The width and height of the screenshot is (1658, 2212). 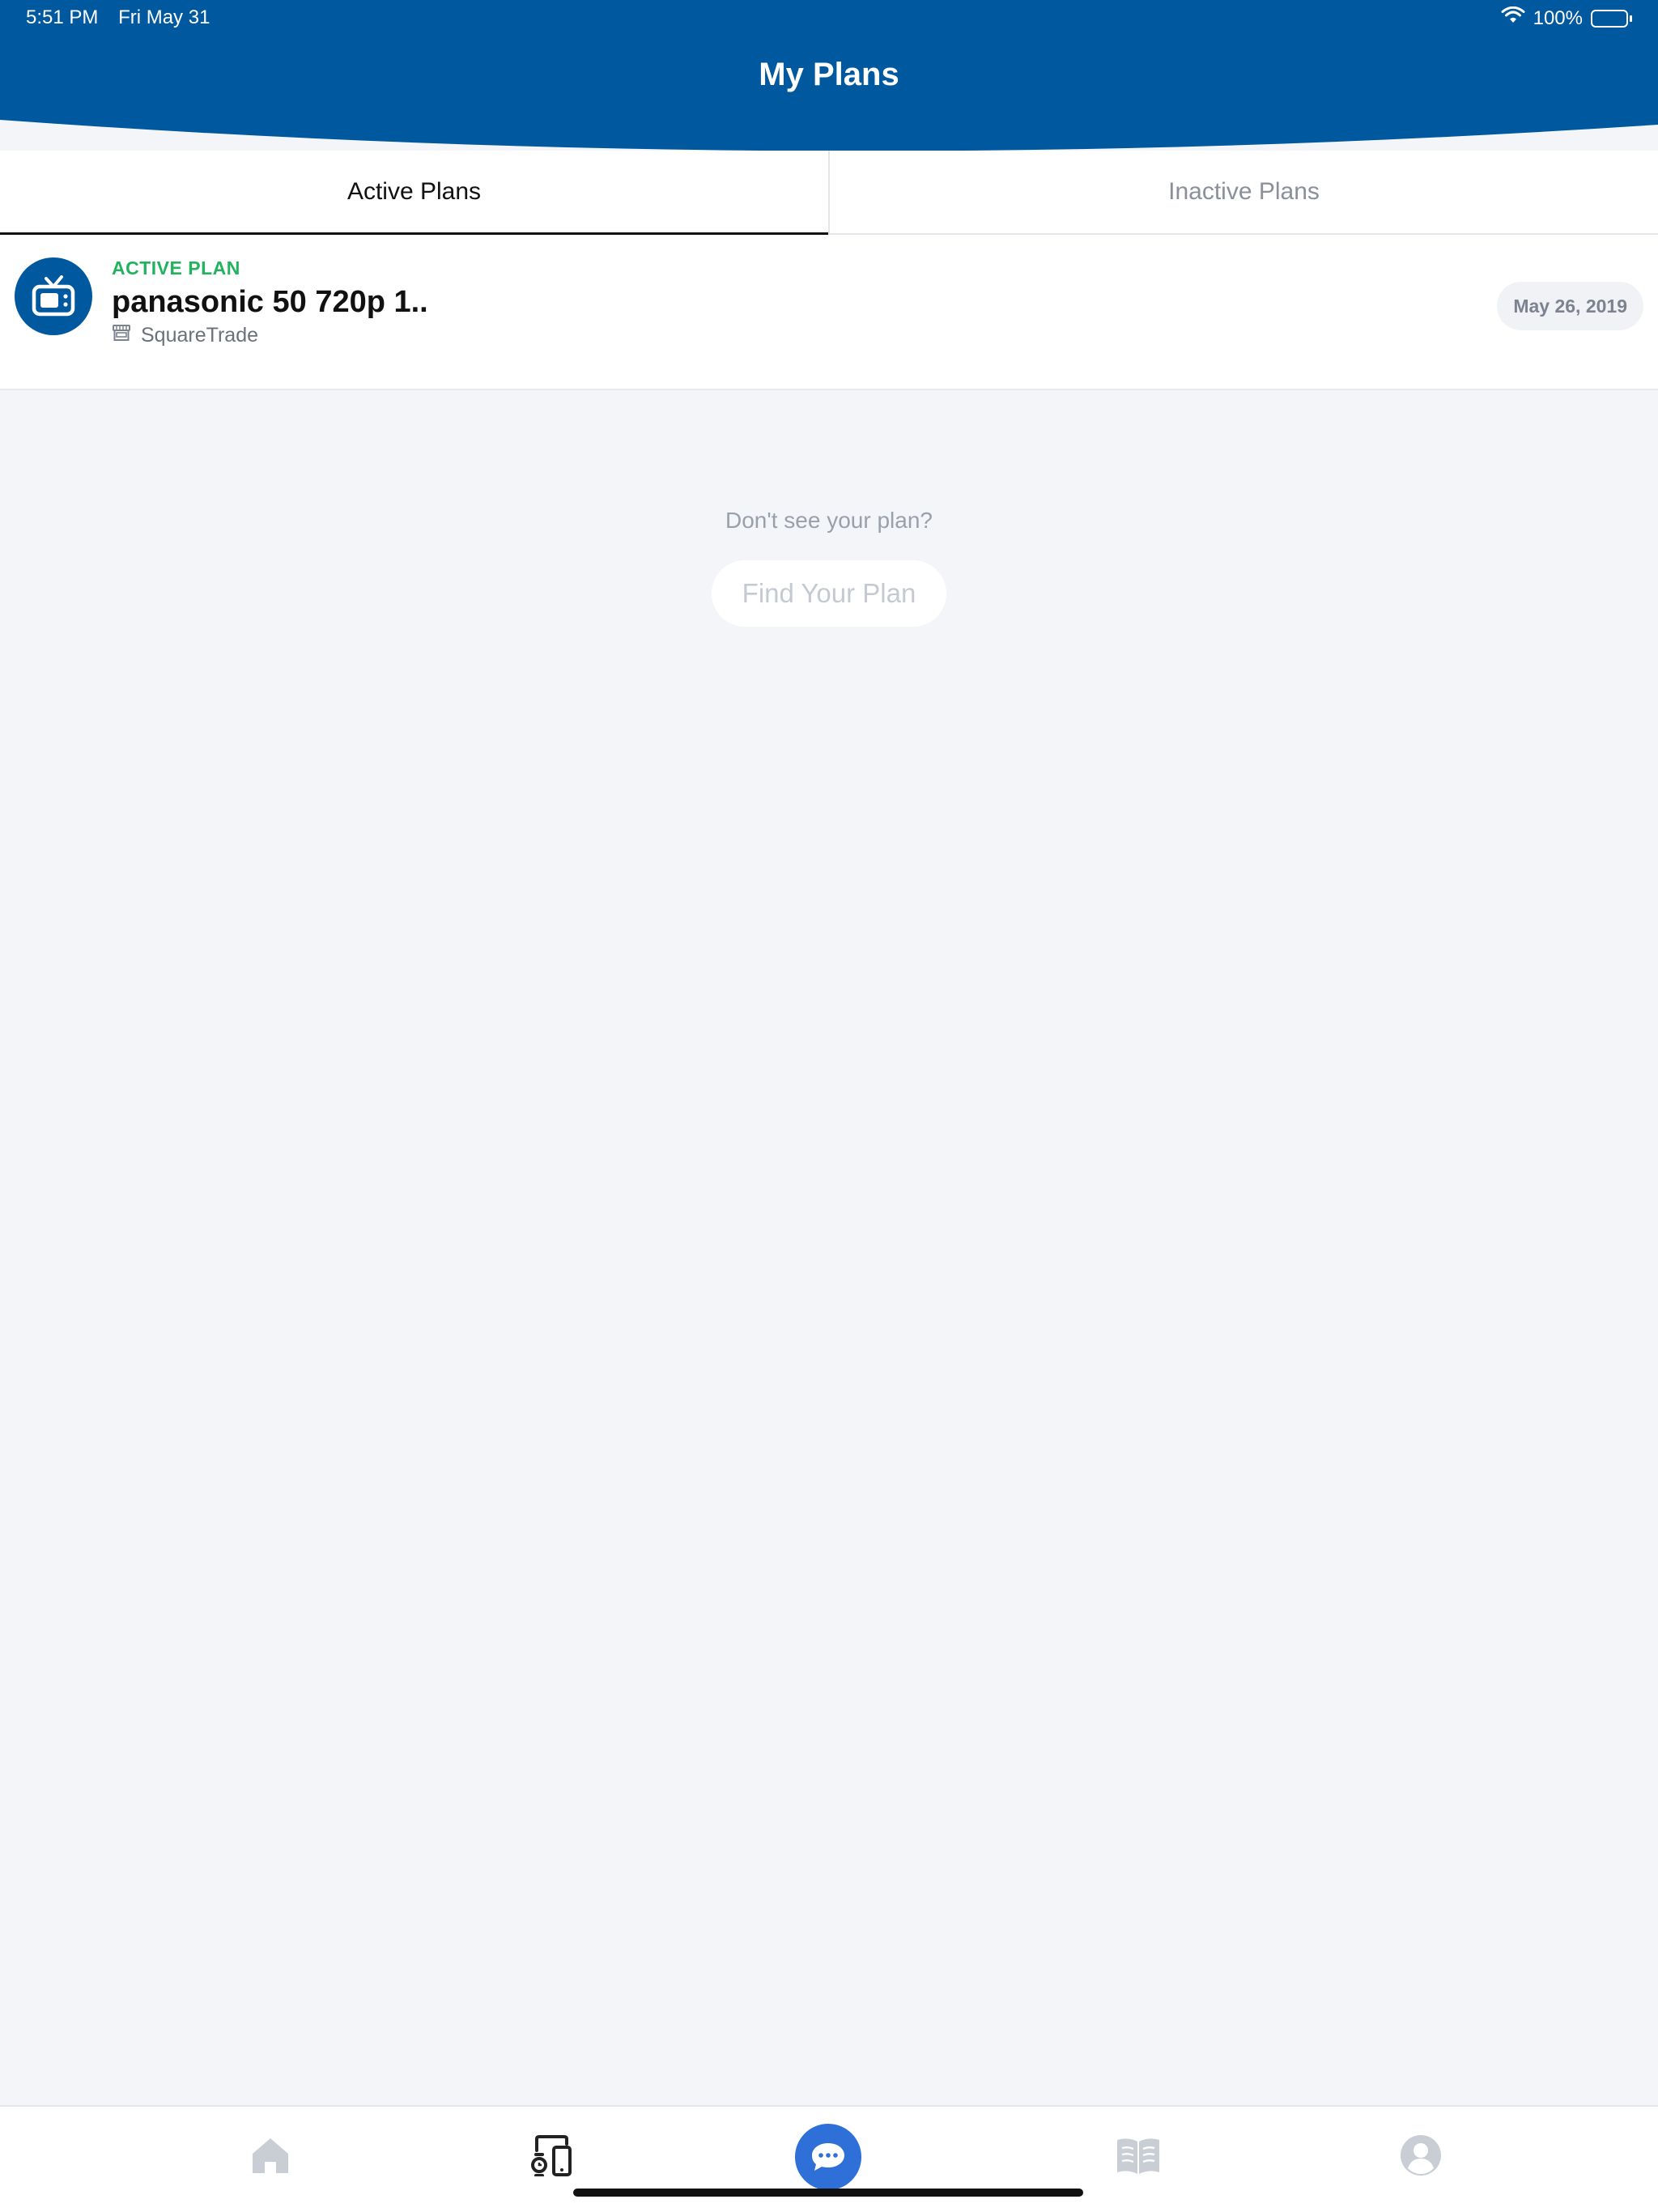 I want to click on header: 5:51 PM Fri May 31 100% My Plans, so click(x=829, y=81).